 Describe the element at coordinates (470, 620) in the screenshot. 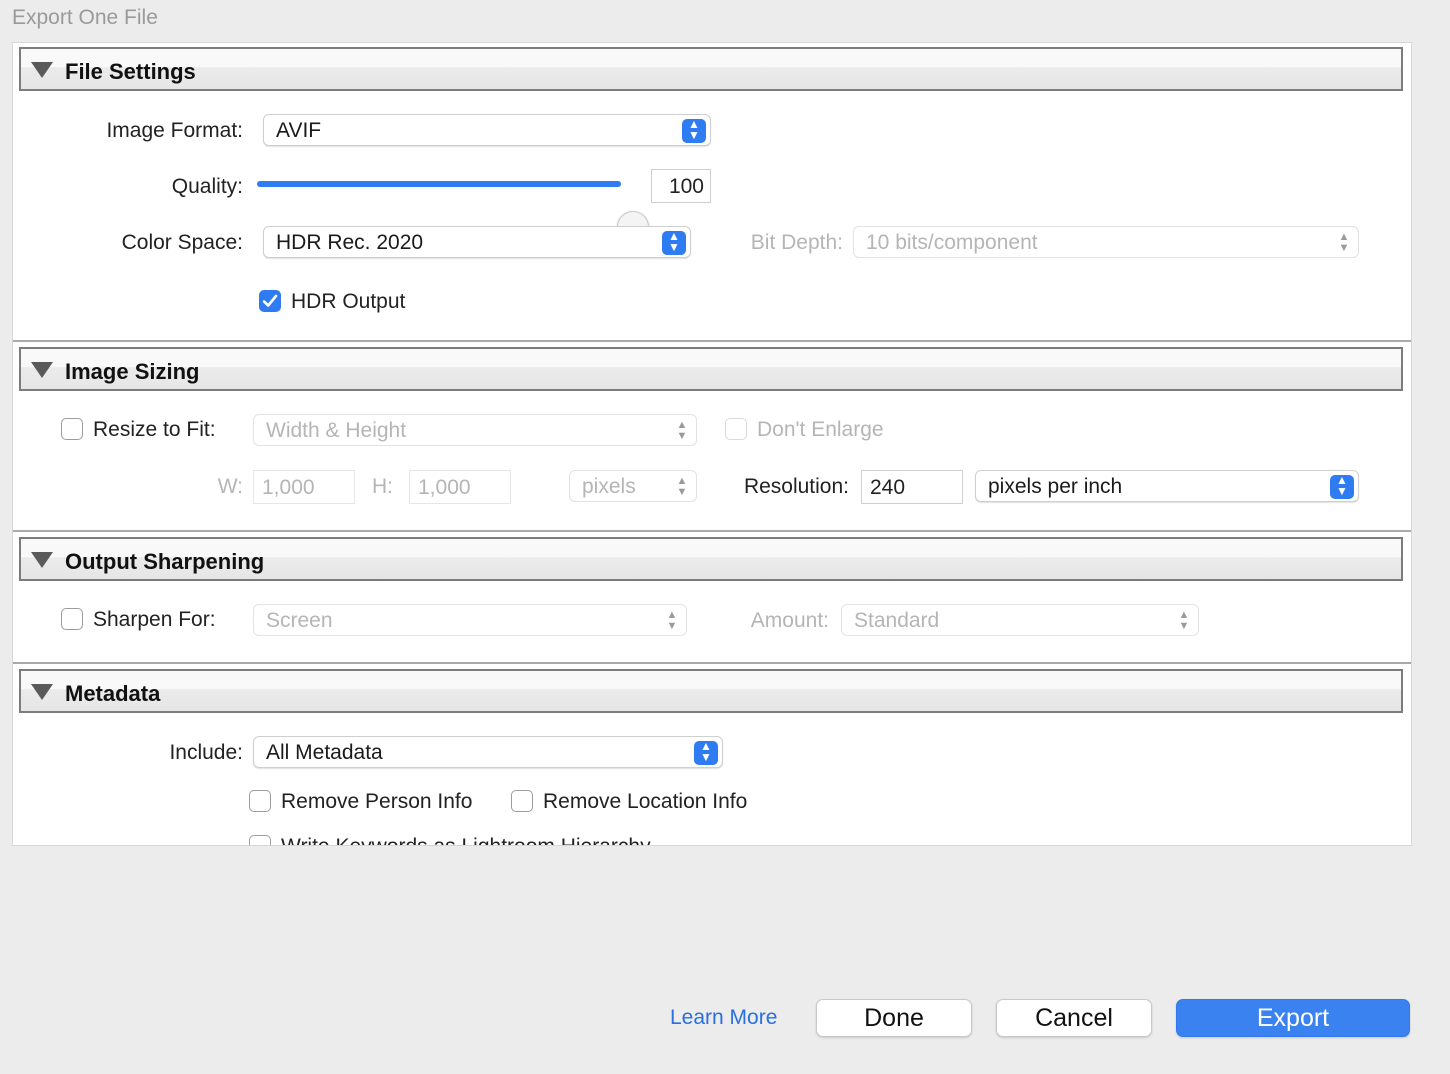

I see `sharpen-for-popup: Screen ▲ ▼` at that location.